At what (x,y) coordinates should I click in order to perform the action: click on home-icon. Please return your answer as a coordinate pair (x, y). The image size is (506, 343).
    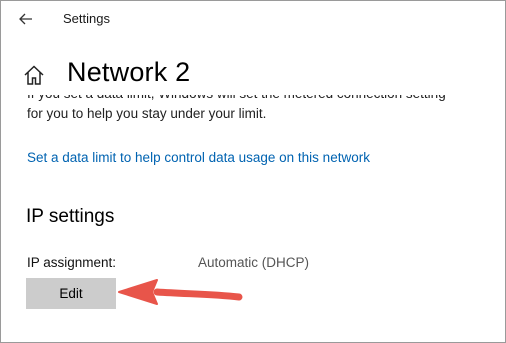
    Looking at the image, I should click on (34, 75).